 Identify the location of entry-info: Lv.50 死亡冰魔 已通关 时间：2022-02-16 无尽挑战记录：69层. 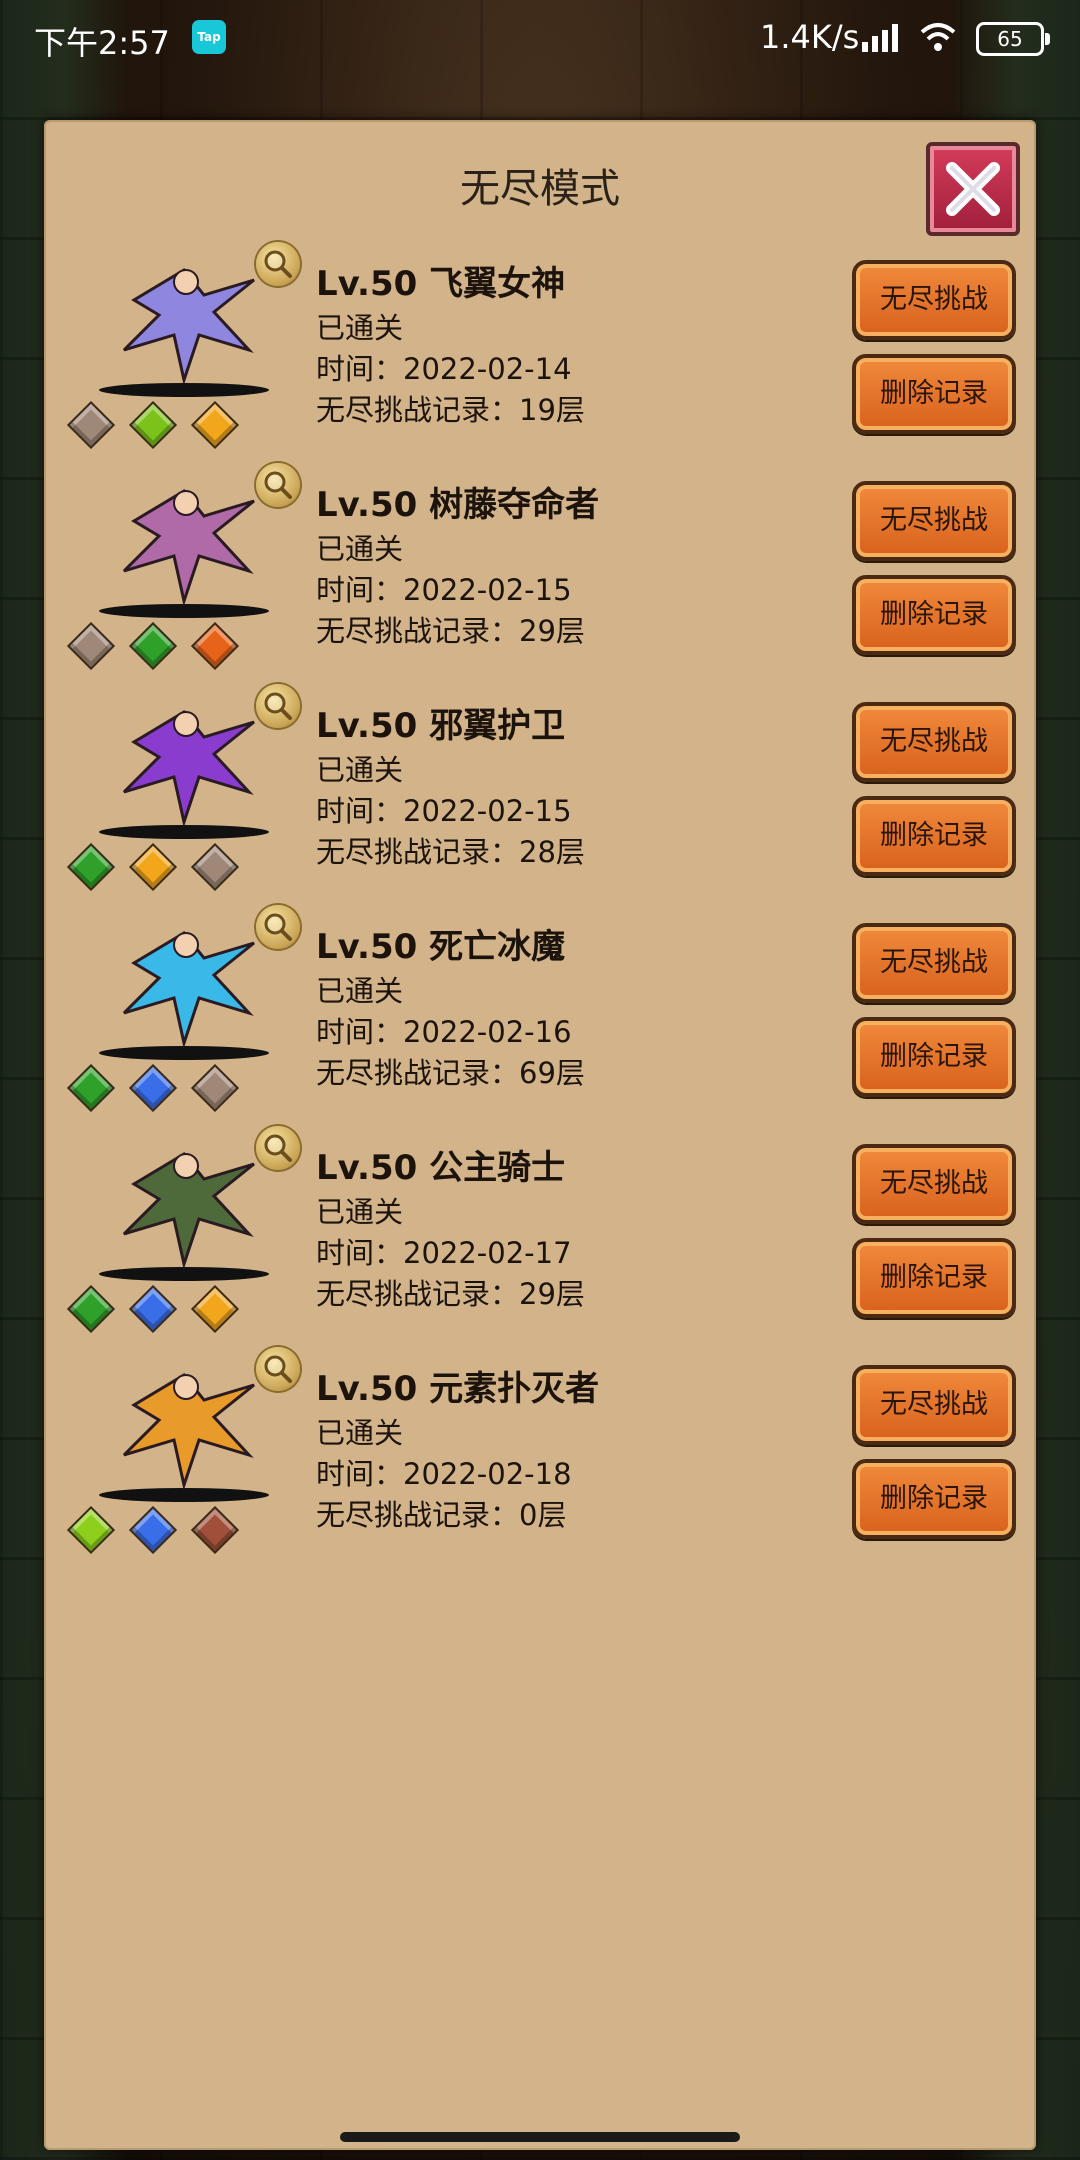
(450, 1008).